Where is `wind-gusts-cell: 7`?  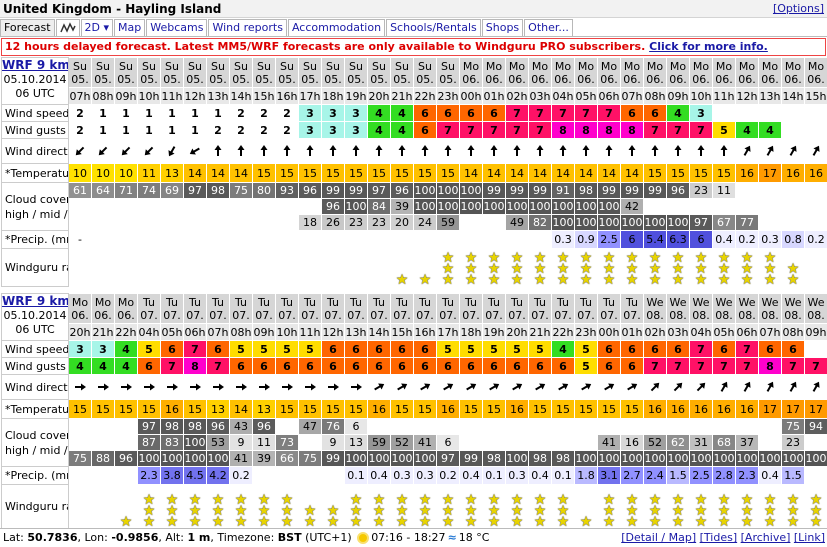
wind-gusts-cell: 7 is located at coordinates (655, 366).